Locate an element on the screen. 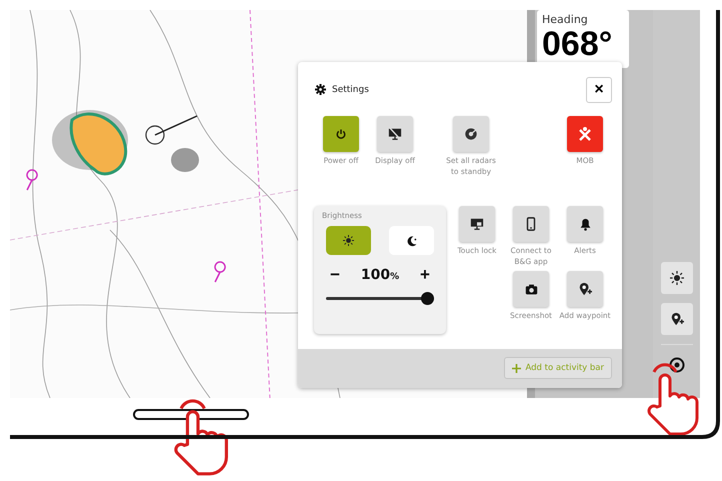 The image size is (722, 481). monitor-off-icon is located at coordinates (395, 133).